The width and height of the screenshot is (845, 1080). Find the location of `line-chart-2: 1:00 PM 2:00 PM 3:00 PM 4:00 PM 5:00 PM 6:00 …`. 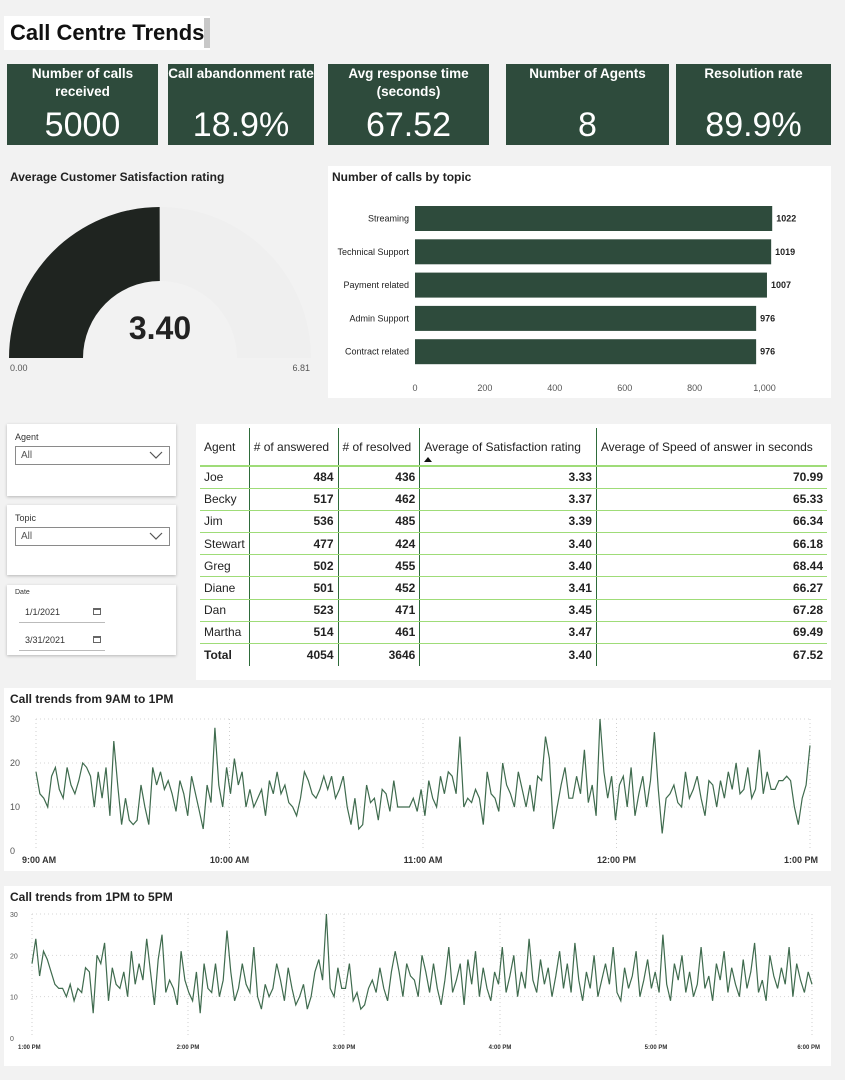

line-chart-2: 1:00 PM 2:00 PM 3:00 PM 4:00 PM 5:00 PM 6:00 … is located at coordinates (415, 981).